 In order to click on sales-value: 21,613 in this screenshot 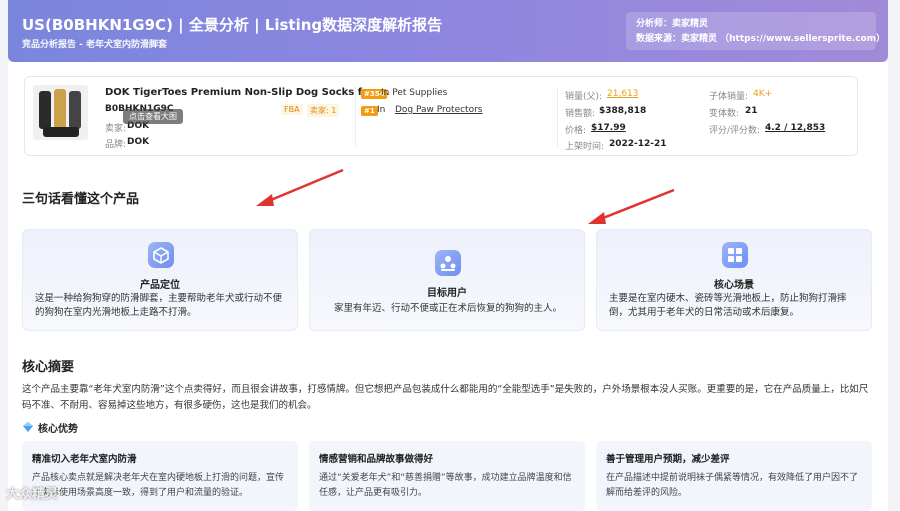, I will do `click(623, 94)`.